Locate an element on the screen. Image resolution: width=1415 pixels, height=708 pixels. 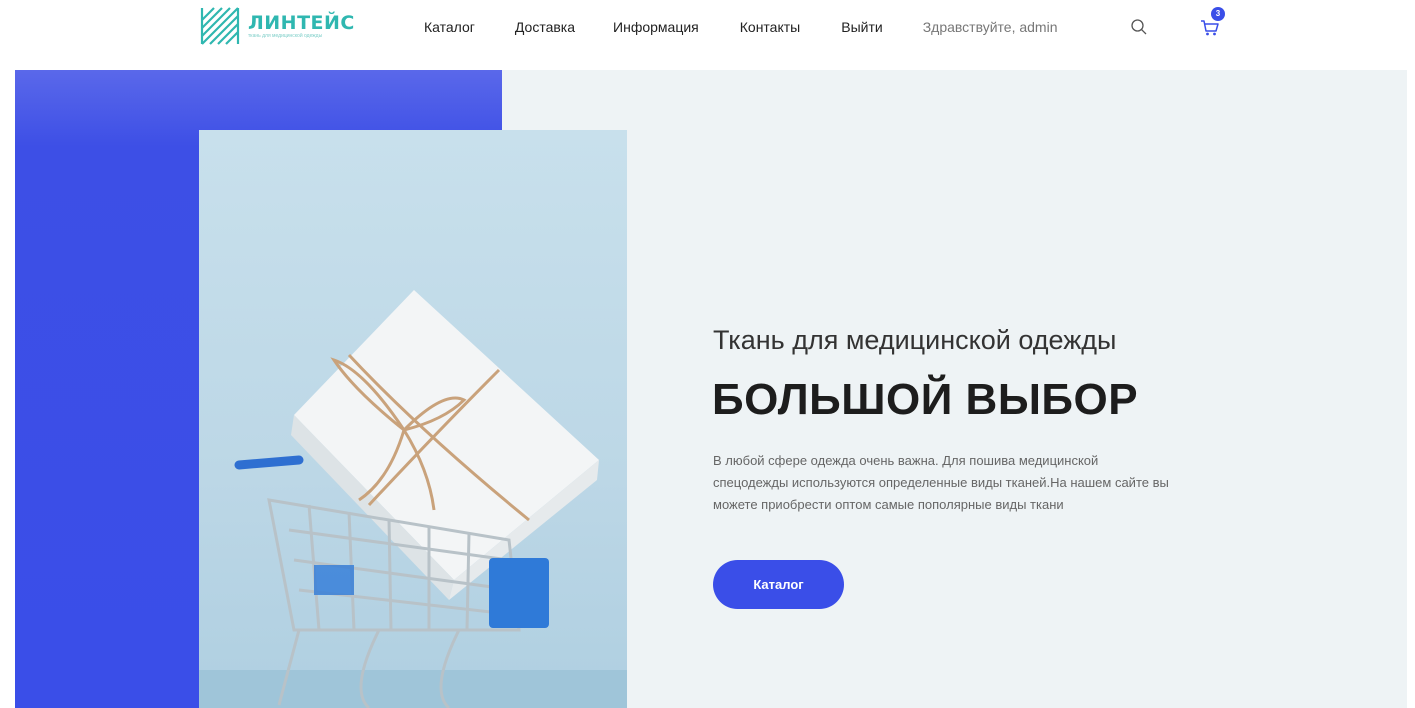
logo-text: ЛИНТЕЙС ткань для медицинской одежды is located at coordinates (301, 26).